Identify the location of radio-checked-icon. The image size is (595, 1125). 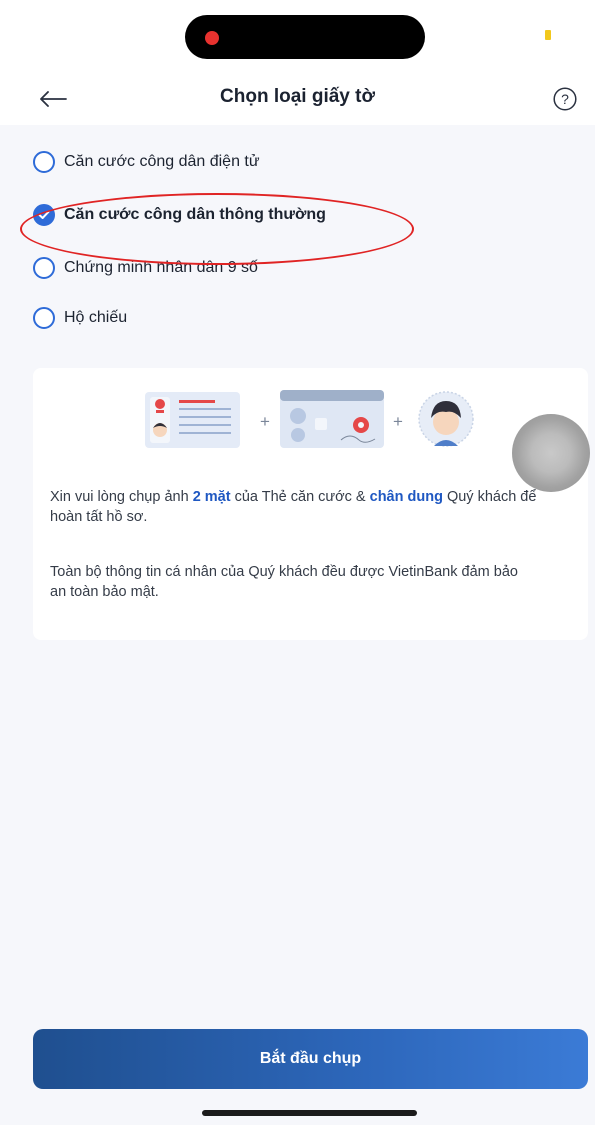
(44, 215).